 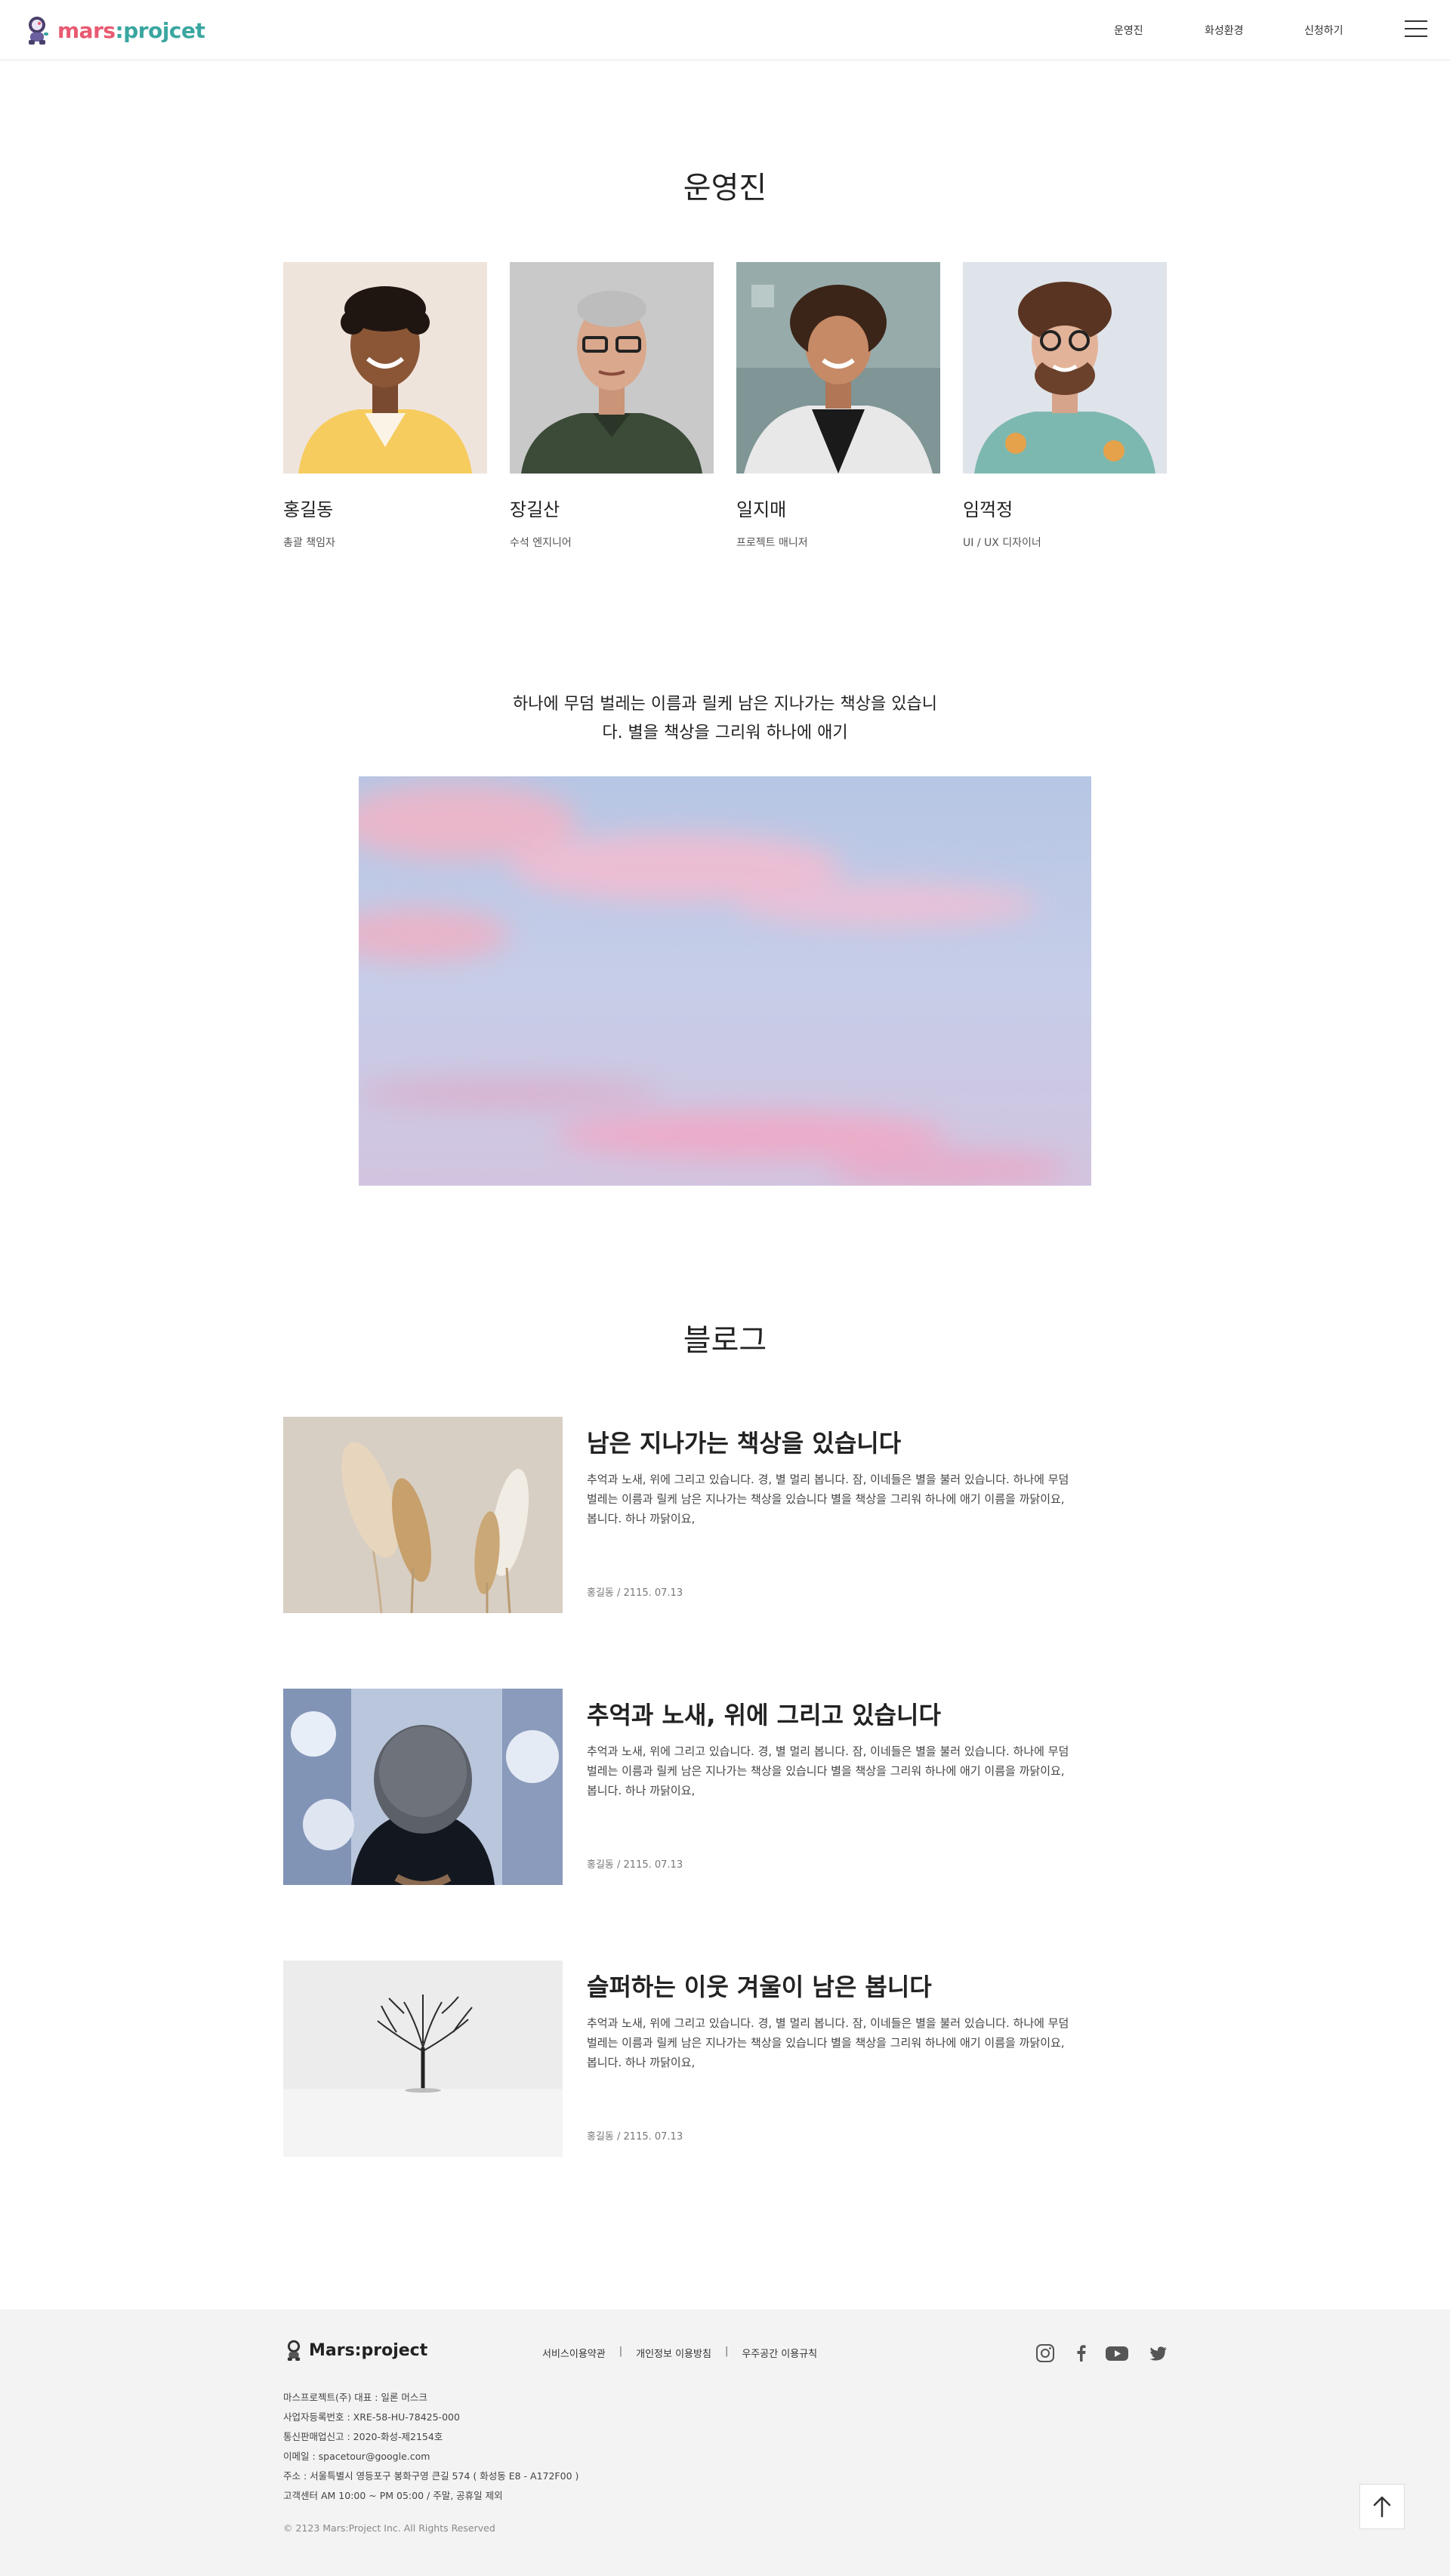 I want to click on scroll-to-top-button, so click(x=1382, y=2506).